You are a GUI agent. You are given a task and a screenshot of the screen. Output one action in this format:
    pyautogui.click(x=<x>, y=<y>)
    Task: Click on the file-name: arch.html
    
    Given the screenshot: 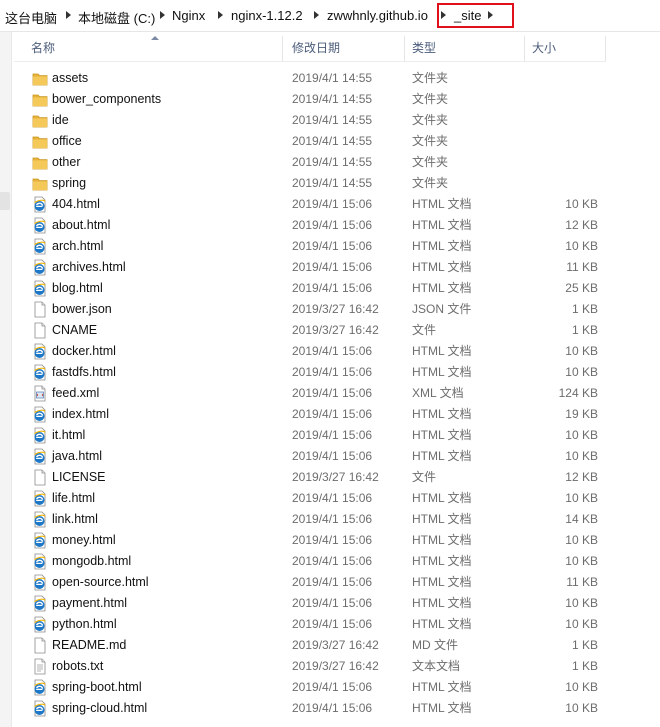 What is the action you would take?
    pyautogui.click(x=78, y=246)
    